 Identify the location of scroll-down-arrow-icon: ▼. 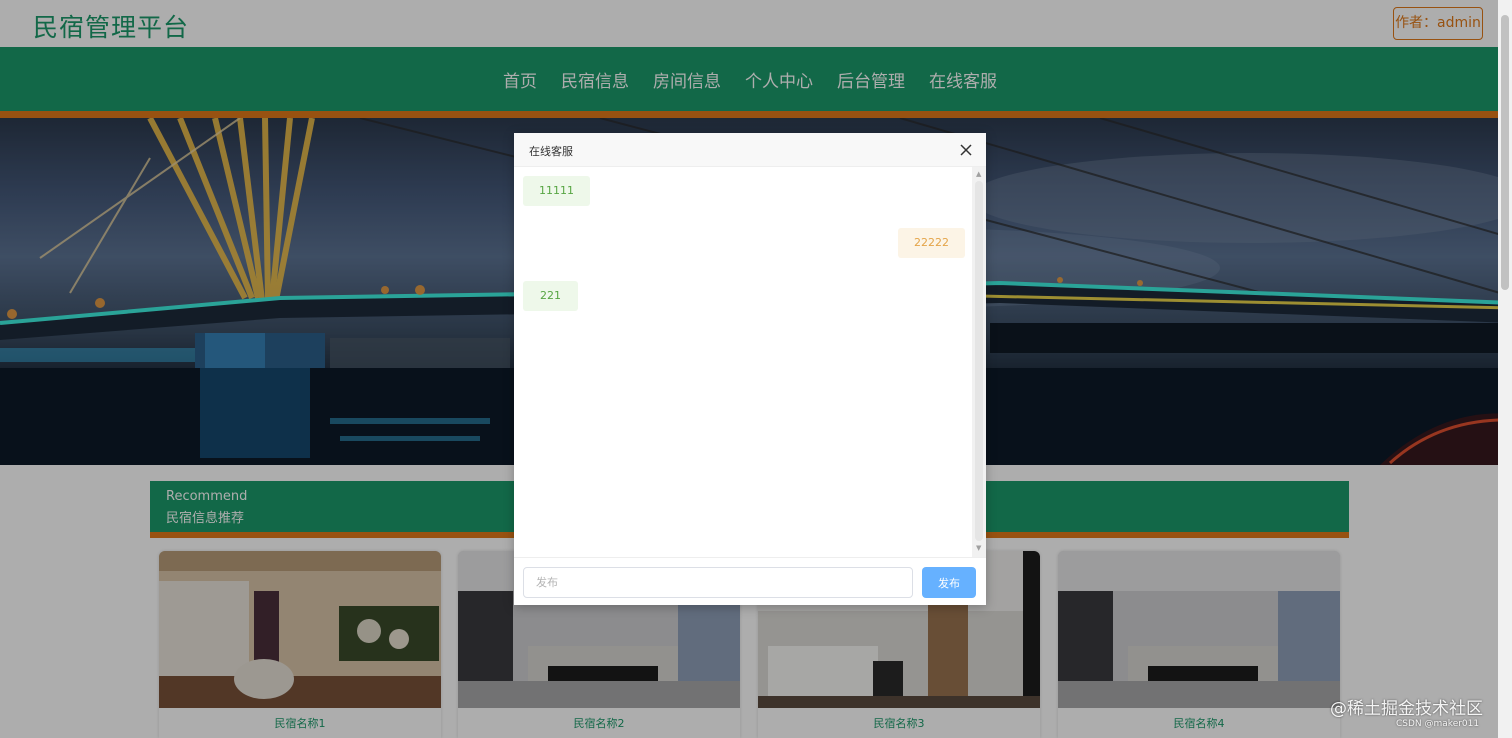
(978, 548).